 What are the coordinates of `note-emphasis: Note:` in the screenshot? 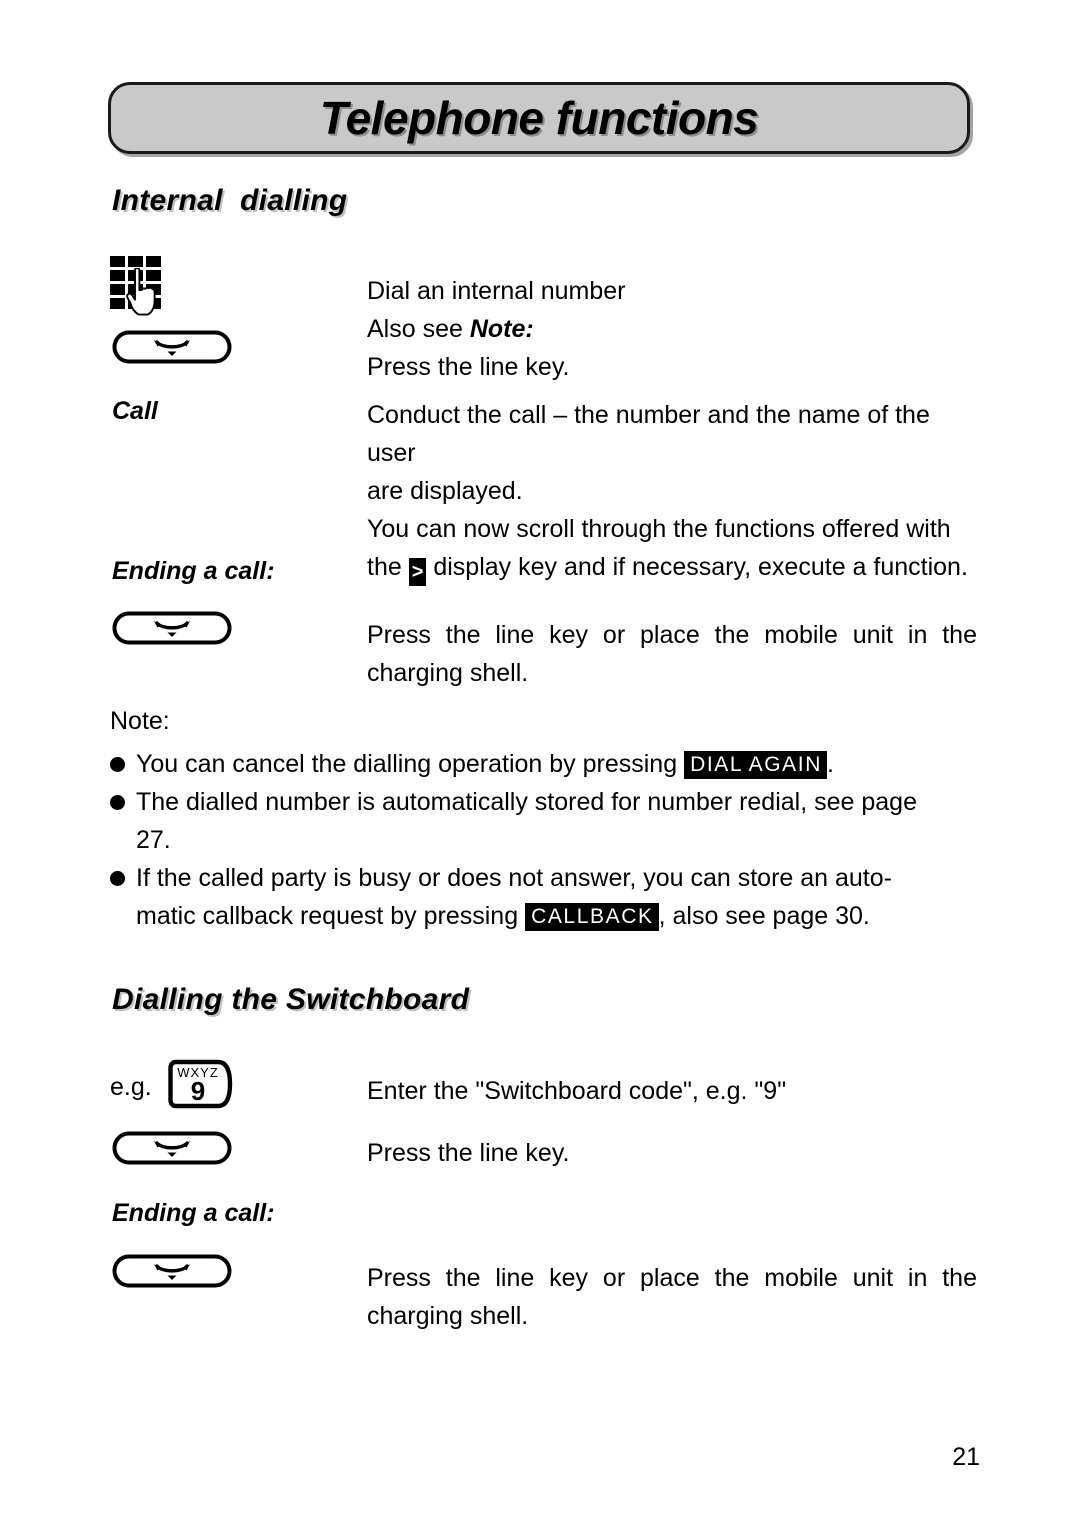 It's located at (501, 329).